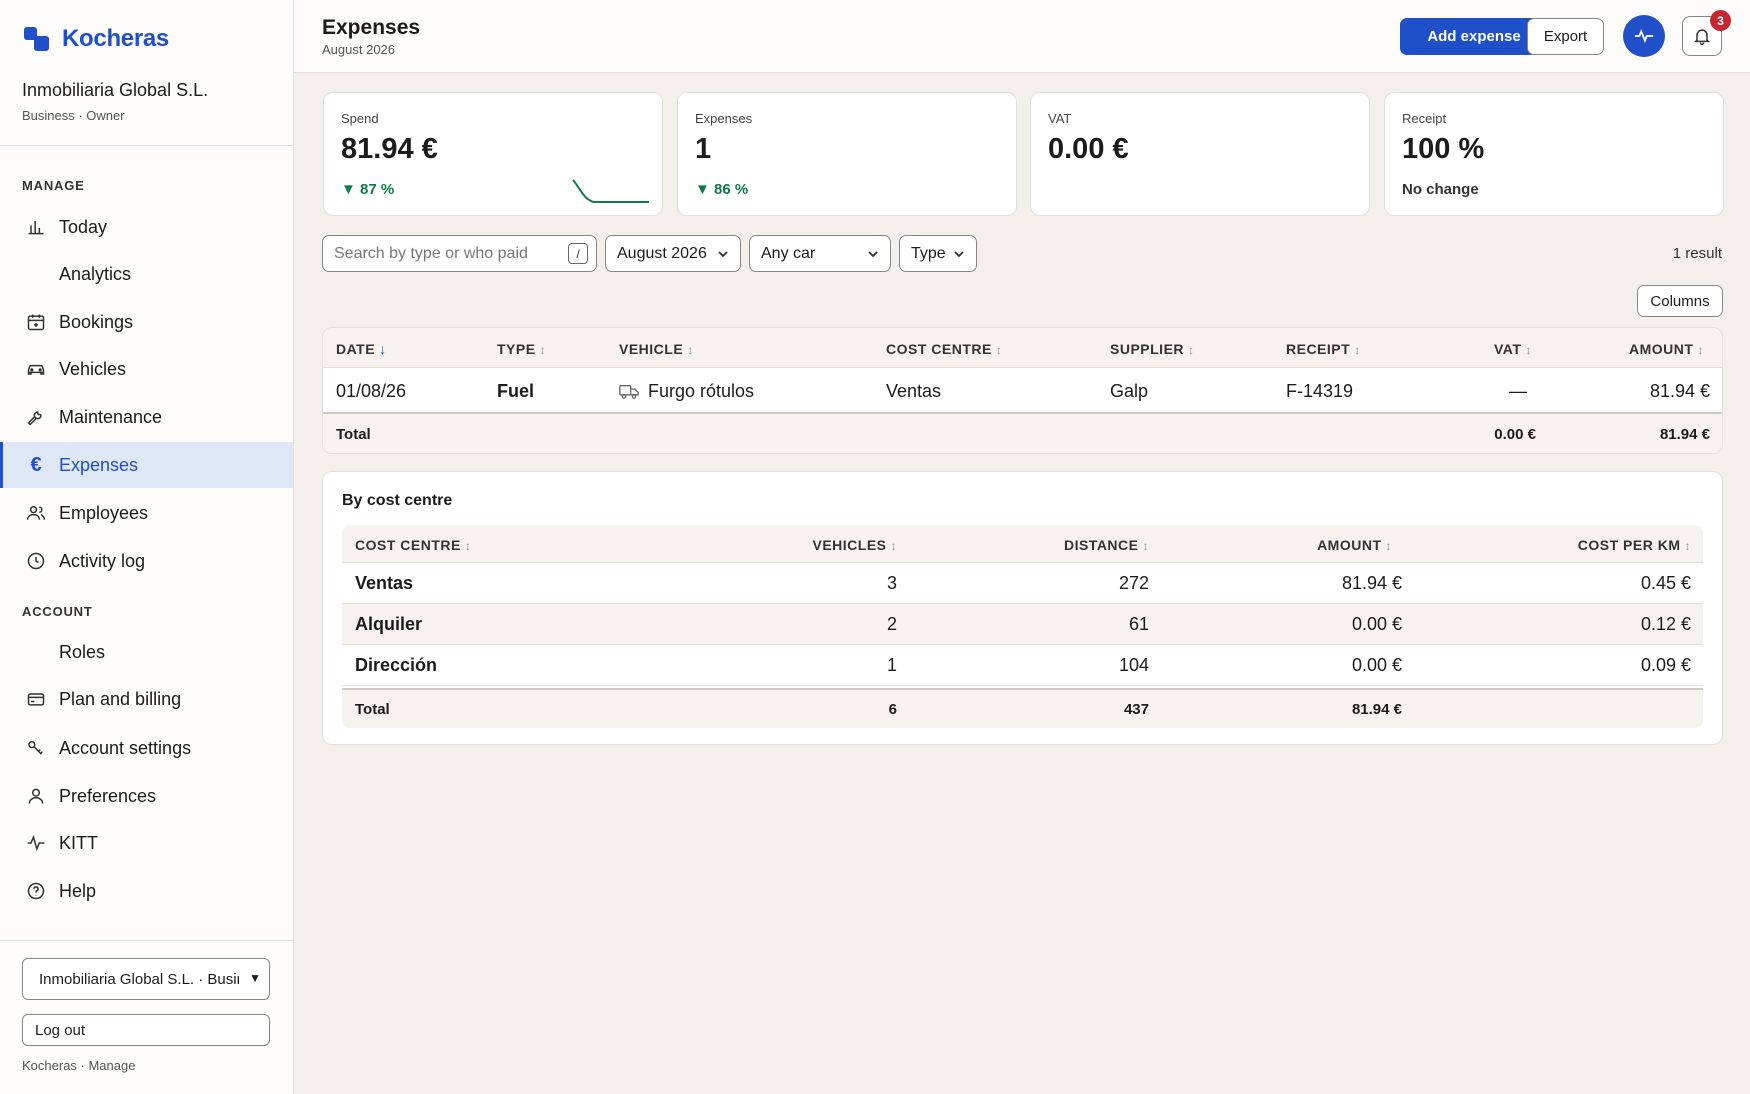  I want to click on kpi-card-vat: VAT 0.00 €, so click(1200, 154).